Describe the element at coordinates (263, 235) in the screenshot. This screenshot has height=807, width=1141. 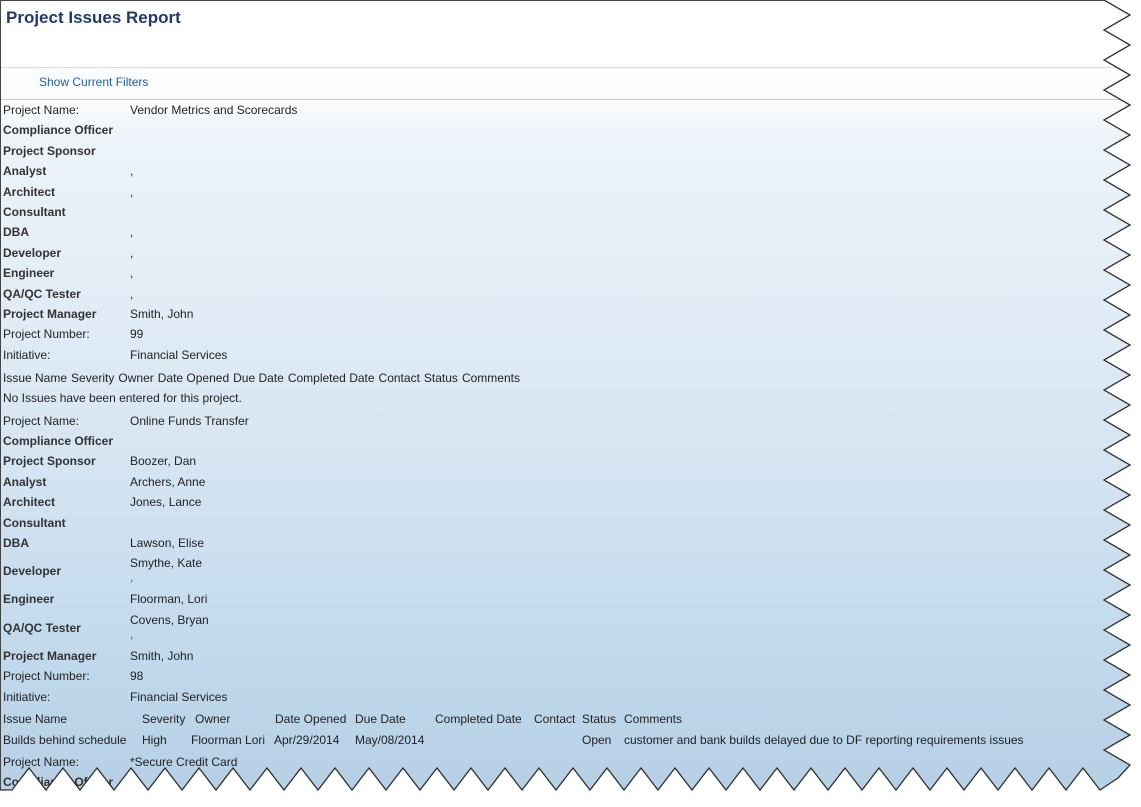
I see `dba-row: DBA ,` at that location.